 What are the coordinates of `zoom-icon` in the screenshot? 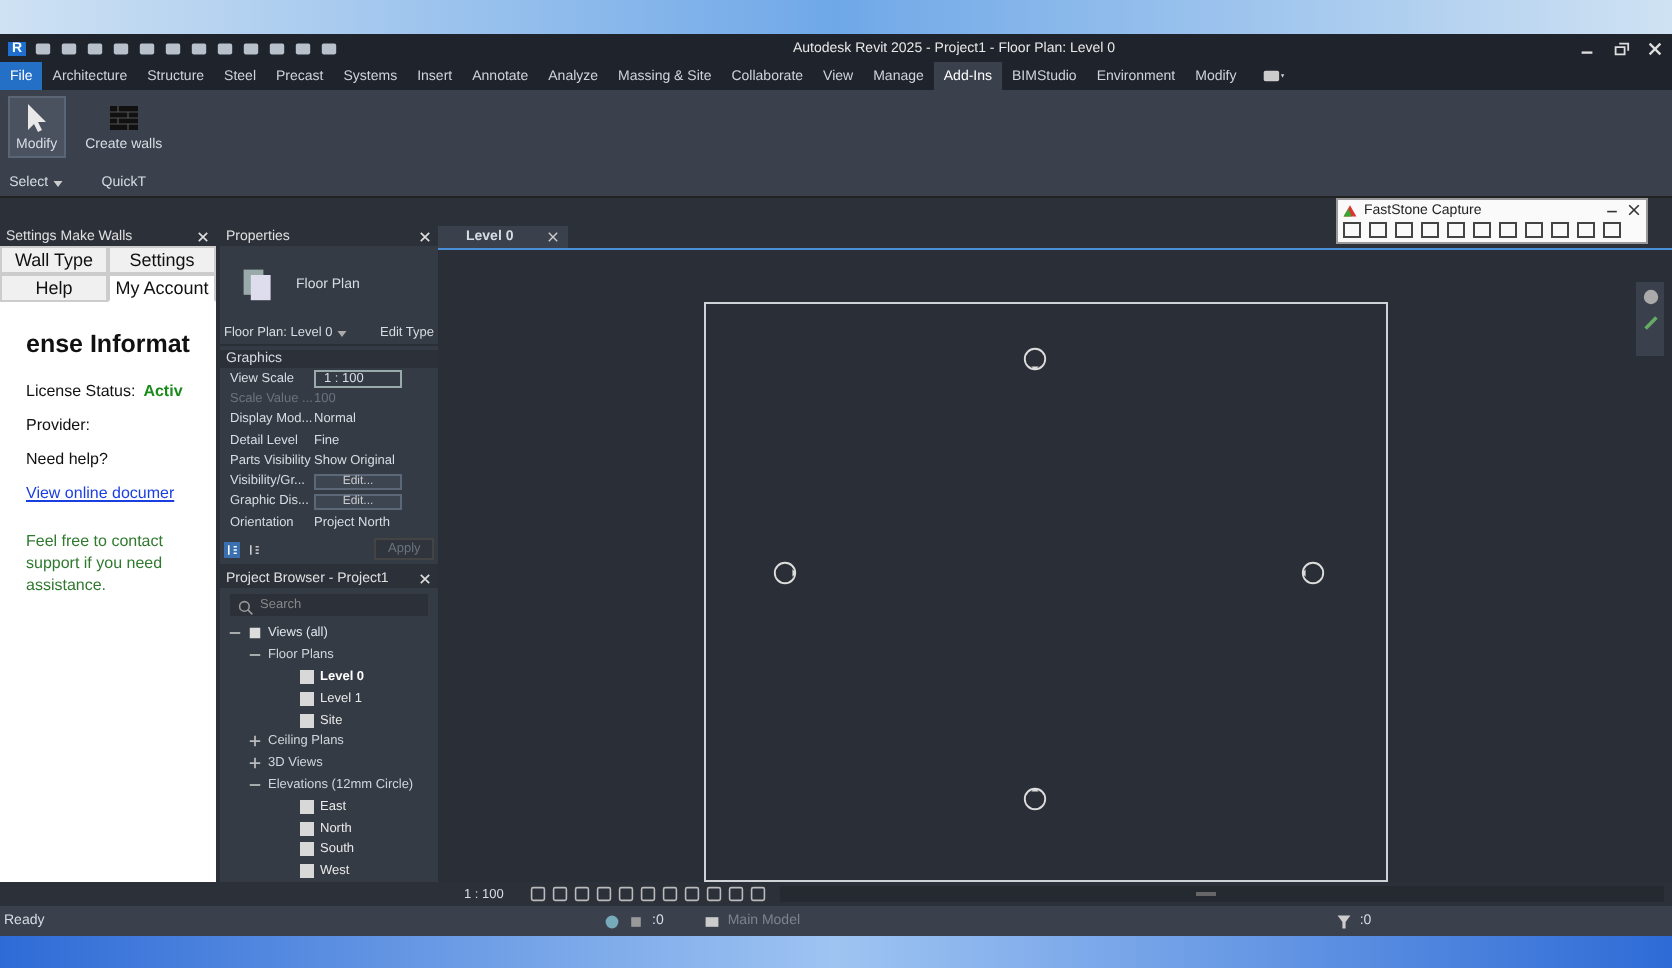 It's located at (1650, 323).